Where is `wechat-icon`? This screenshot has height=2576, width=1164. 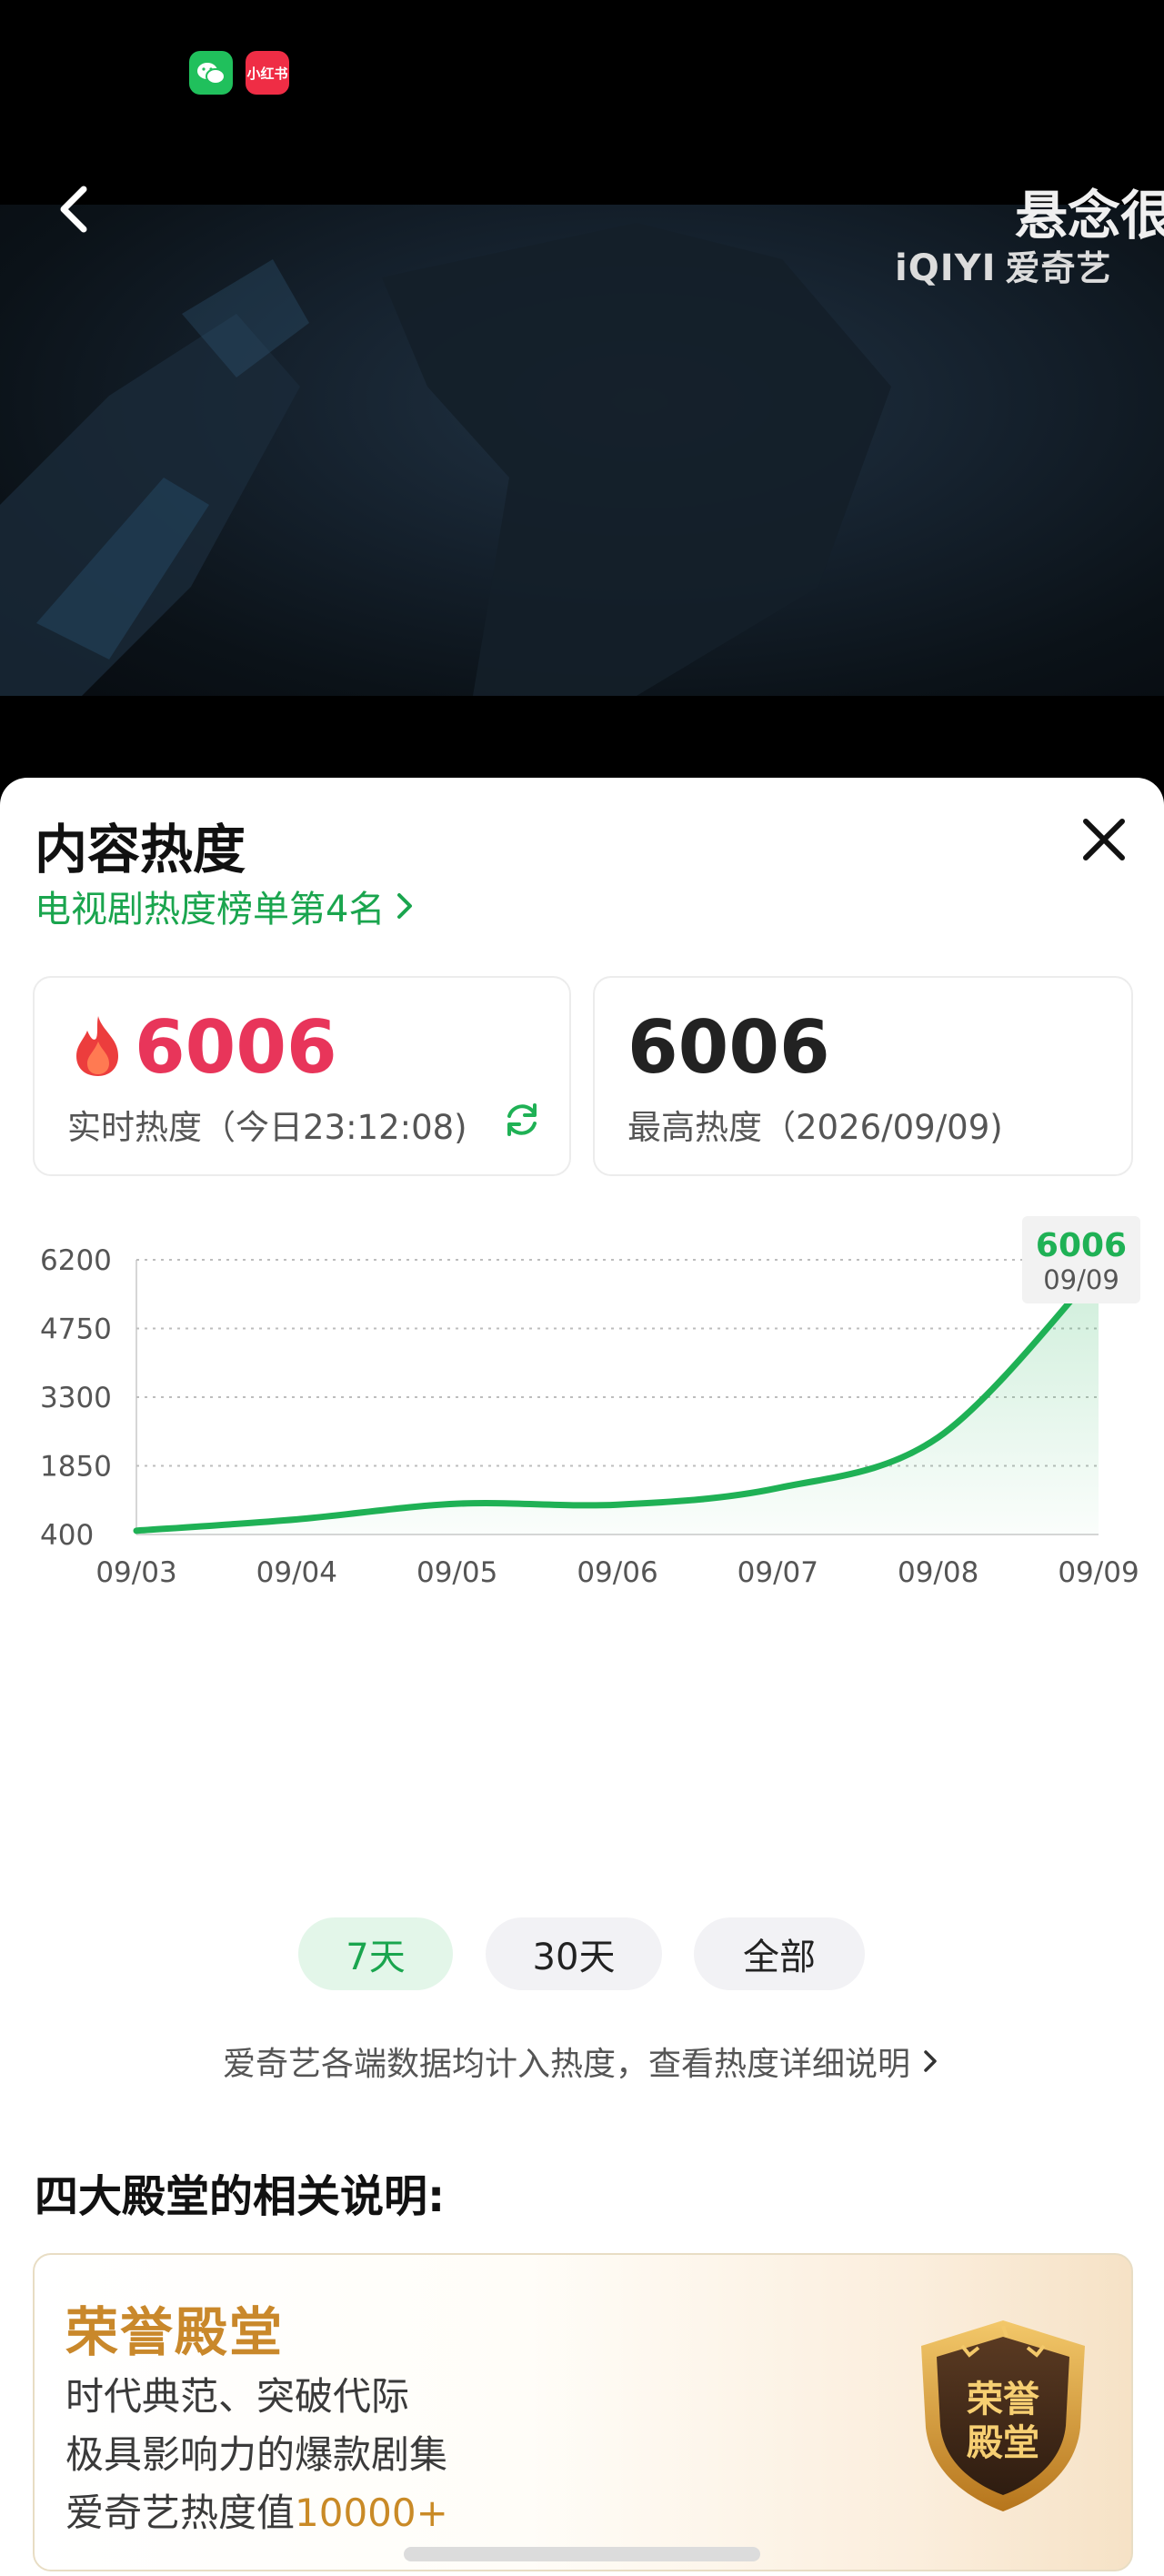
wechat-icon is located at coordinates (211, 73).